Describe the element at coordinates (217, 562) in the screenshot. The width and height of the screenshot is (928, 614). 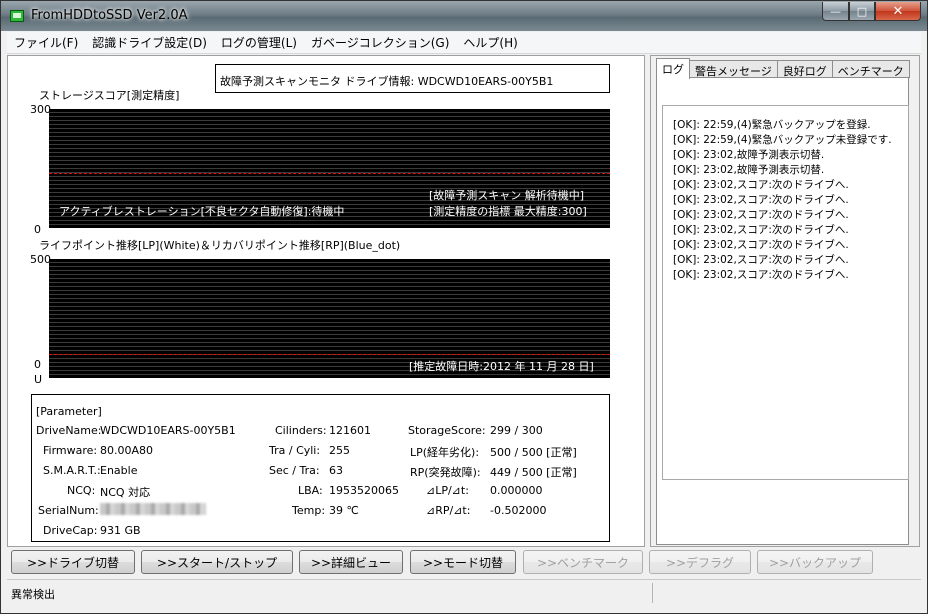
I see `start-stop-button: >>スタート/ストップ` at that location.